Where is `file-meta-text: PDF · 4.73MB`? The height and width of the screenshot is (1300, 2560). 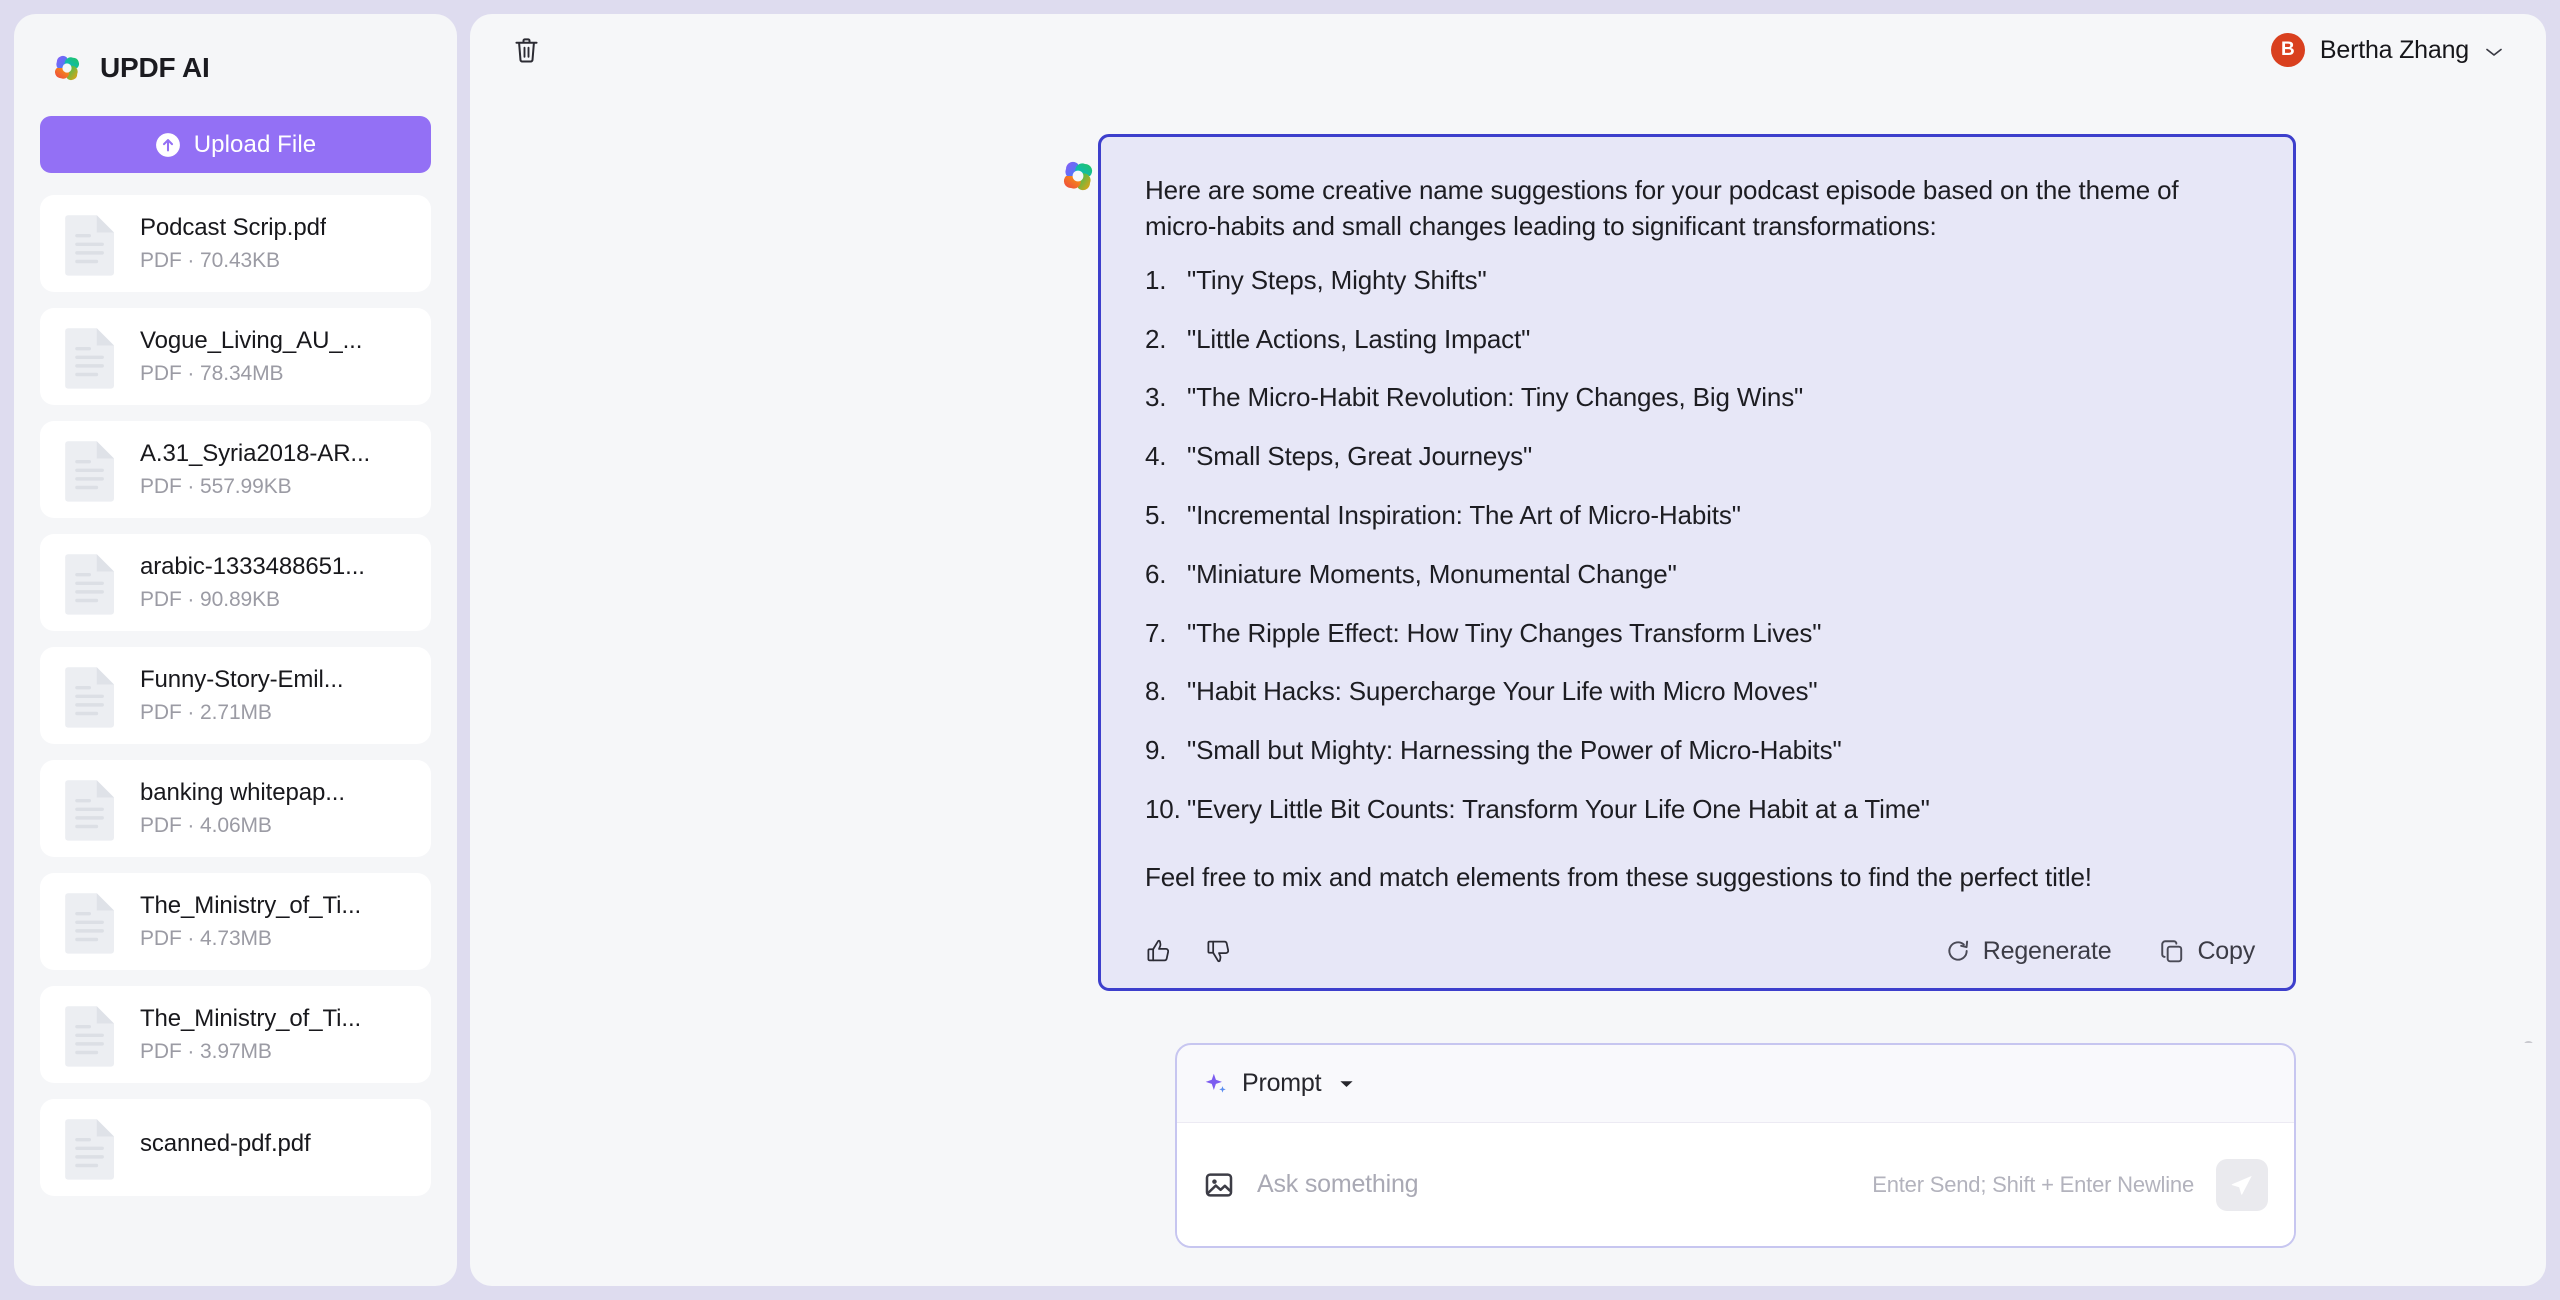
file-meta-text: PDF · 4.73MB is located at coordinates (206, 938).